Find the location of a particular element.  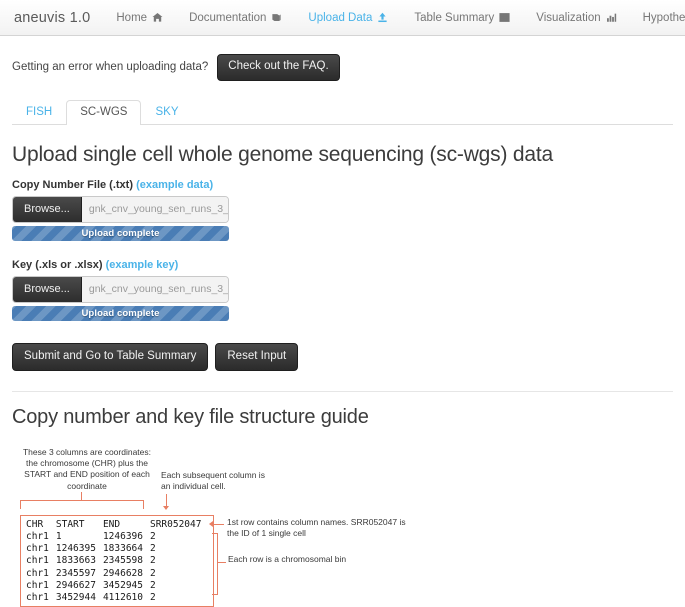

cell-end: 2946628 is located at coordinates (122, 573).